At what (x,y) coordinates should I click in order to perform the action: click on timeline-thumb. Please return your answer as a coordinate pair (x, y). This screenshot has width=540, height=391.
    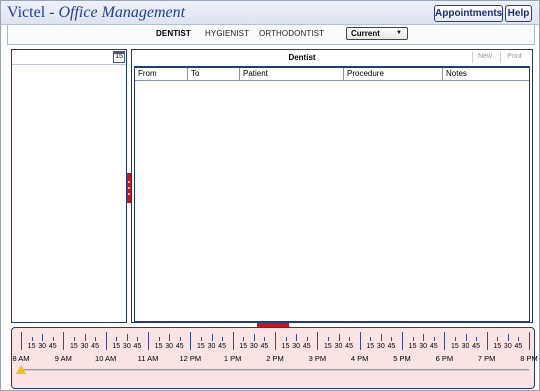
    Looking at the image, I should click on (21, 369).